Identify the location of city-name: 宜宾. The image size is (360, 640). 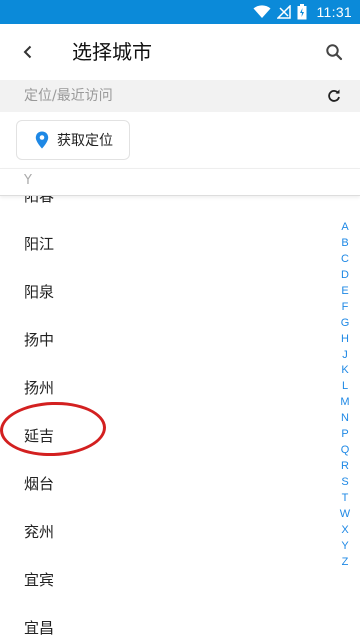
(39, 580).